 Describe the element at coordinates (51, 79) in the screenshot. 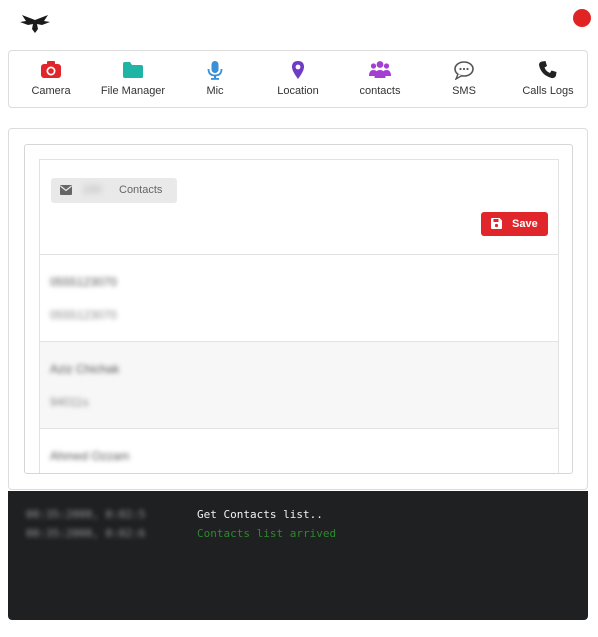

I see `nav-camera: Camera` at that location.